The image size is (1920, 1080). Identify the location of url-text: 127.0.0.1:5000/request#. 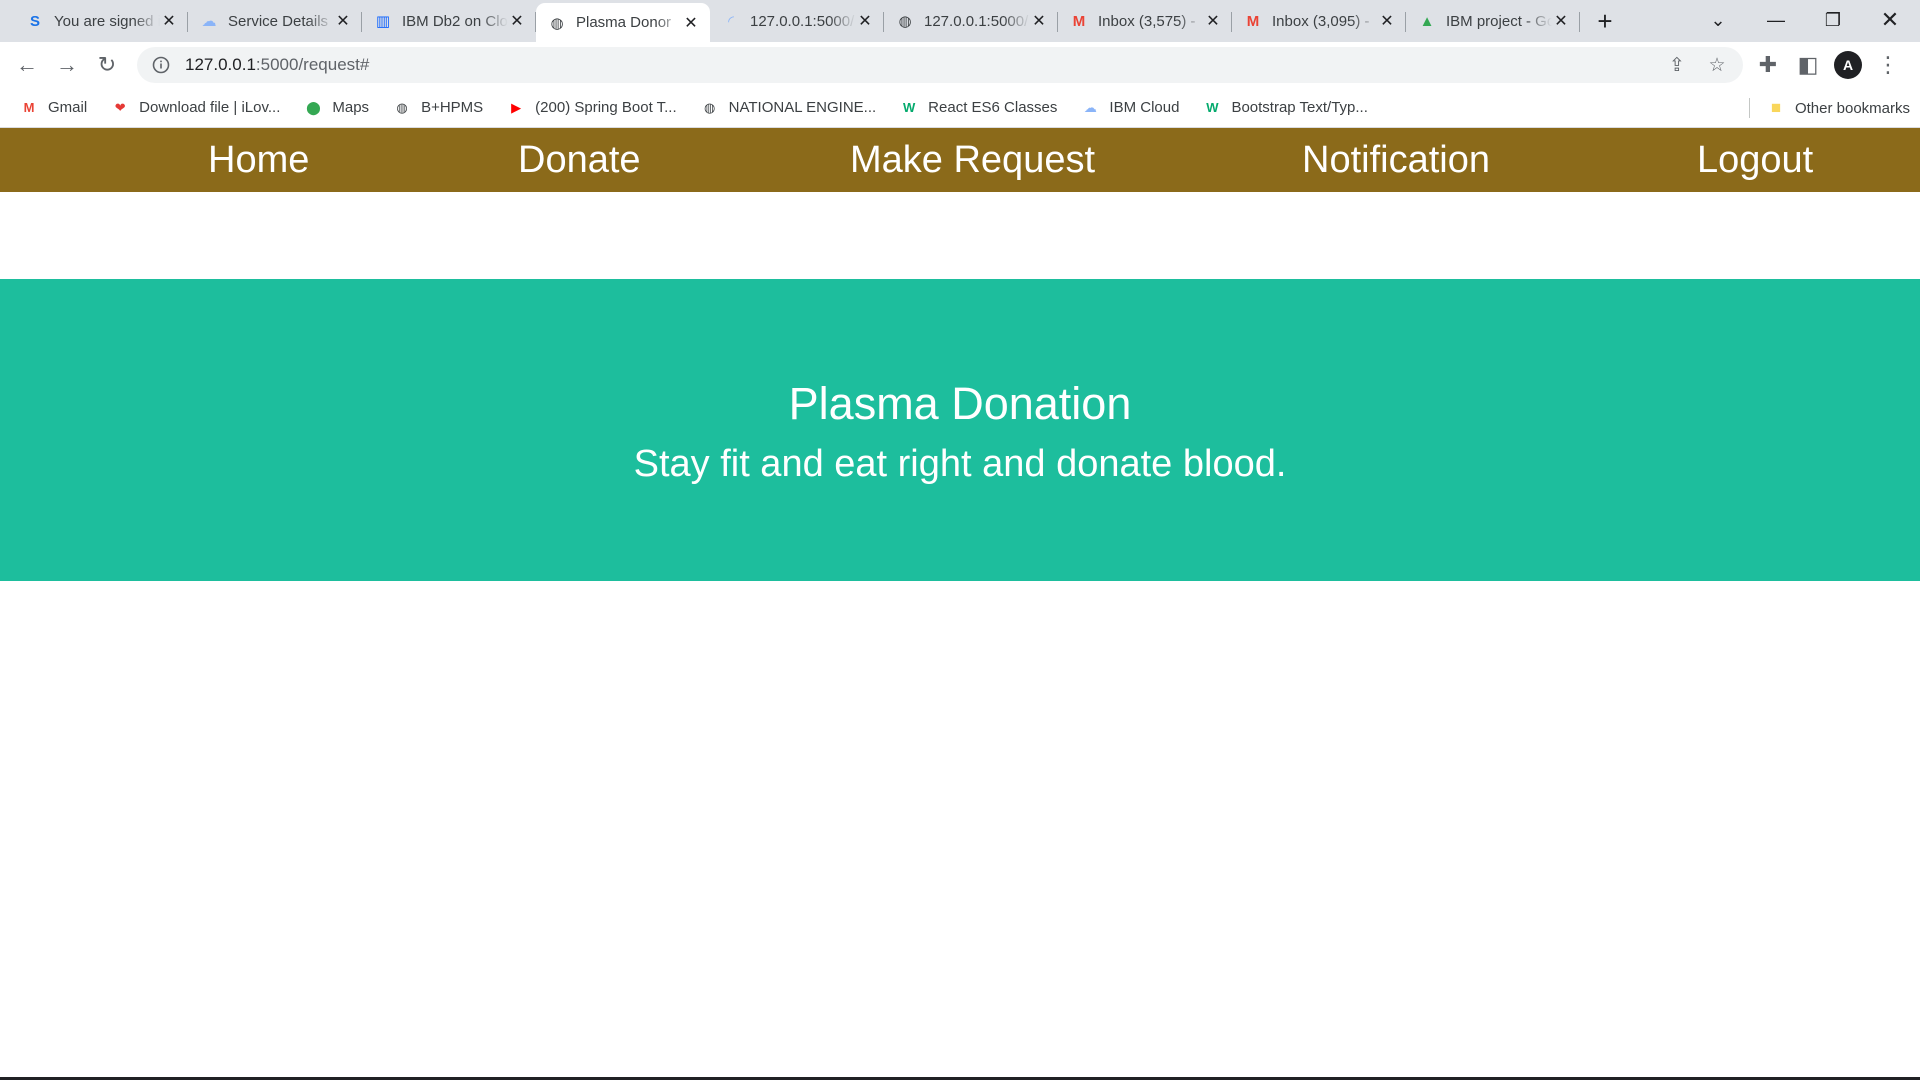
(277, 65).